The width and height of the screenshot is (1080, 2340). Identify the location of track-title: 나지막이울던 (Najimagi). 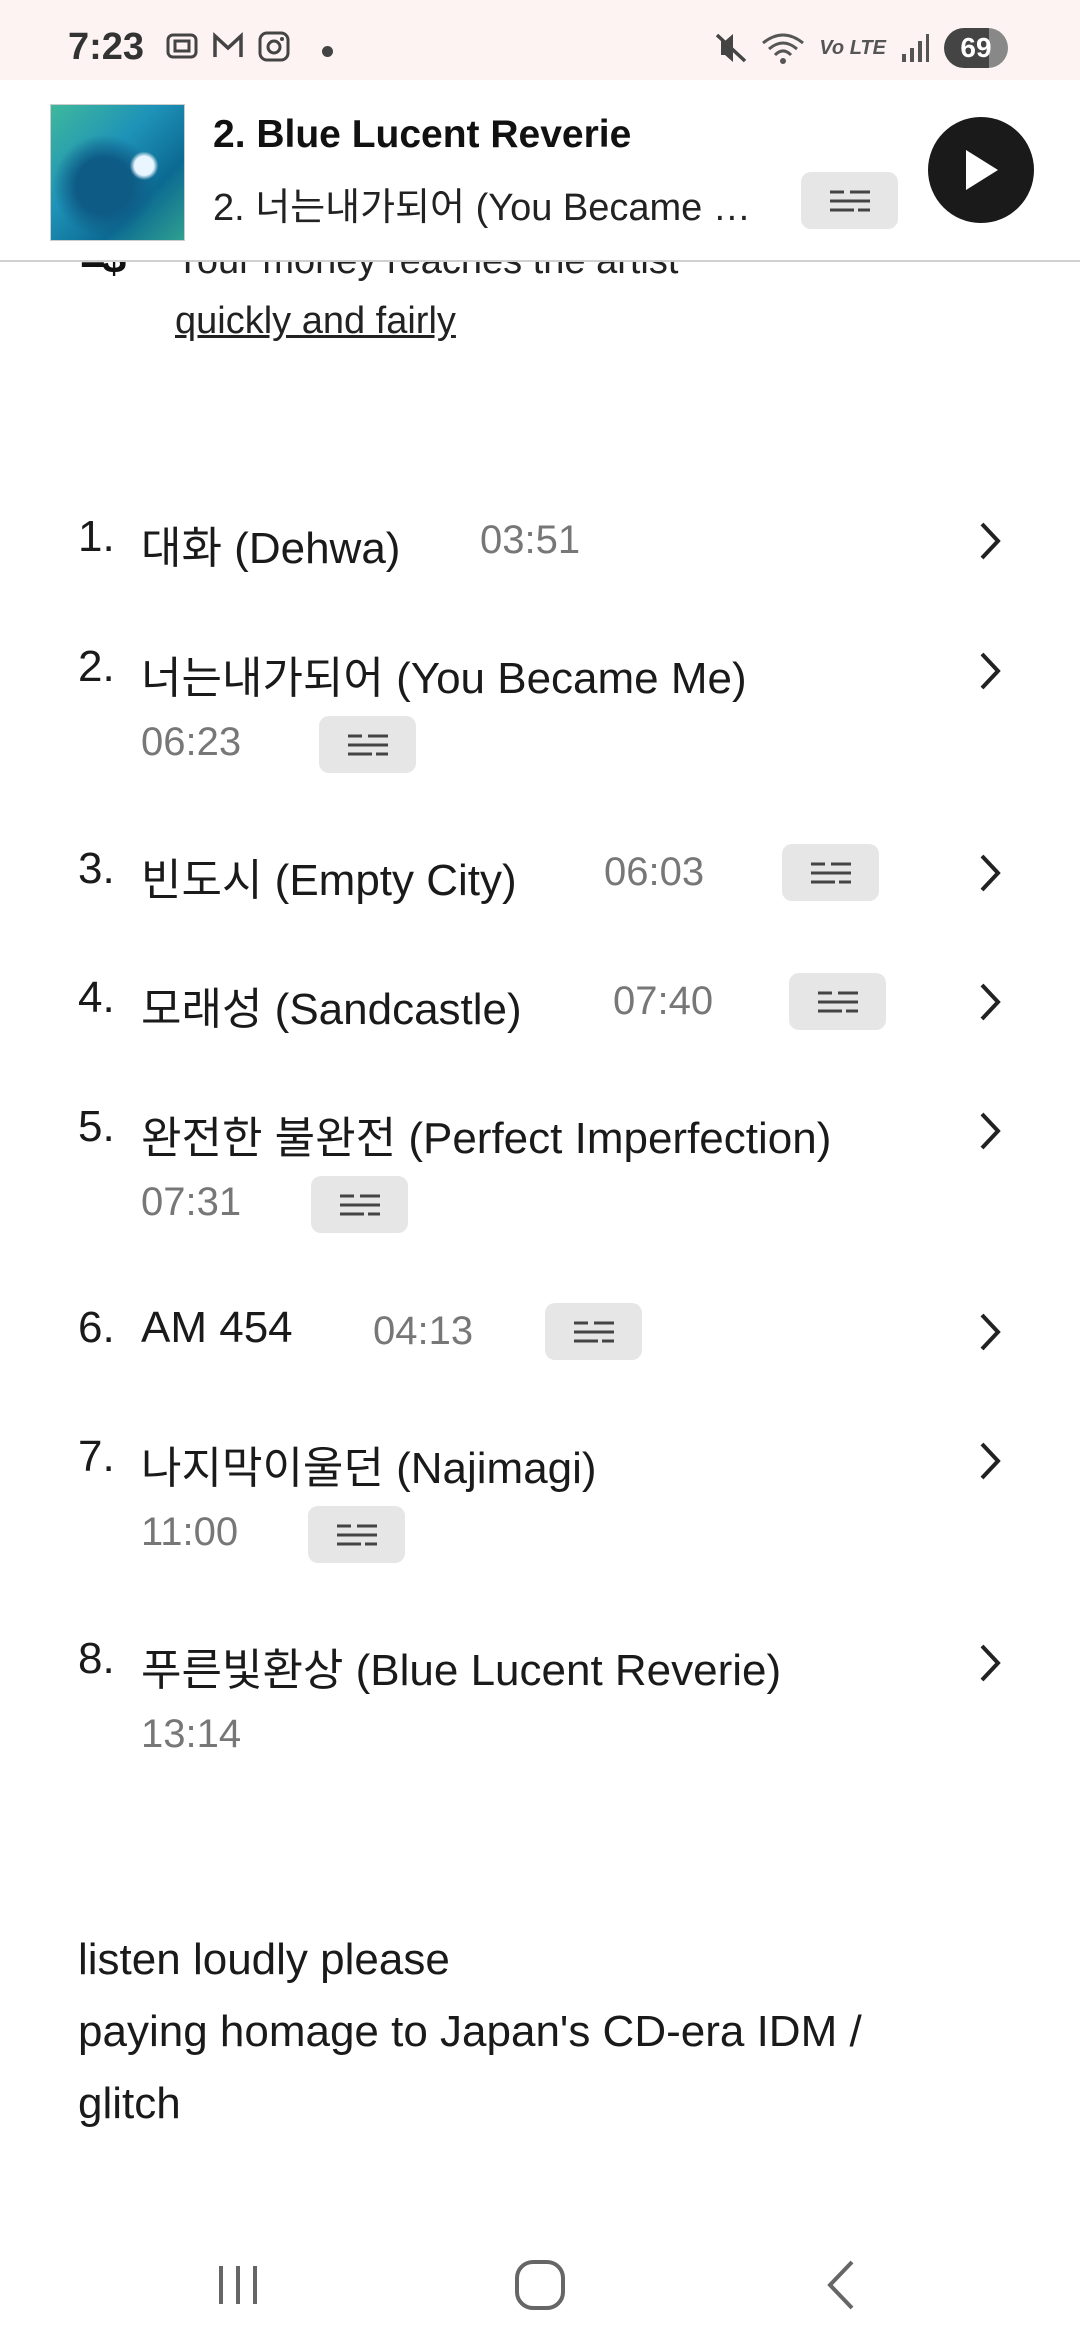
(369, 1468).